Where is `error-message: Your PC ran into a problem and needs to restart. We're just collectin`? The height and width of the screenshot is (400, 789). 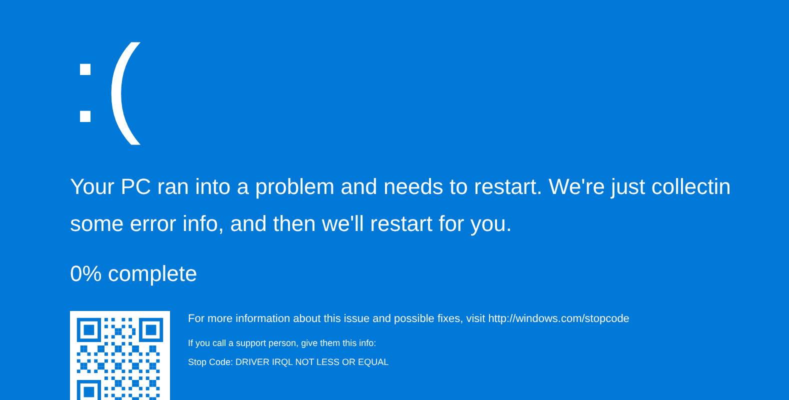
error-message: Your PC ran into a problem and needs to restart. We're just collectin is located at coordinates (401, 187).